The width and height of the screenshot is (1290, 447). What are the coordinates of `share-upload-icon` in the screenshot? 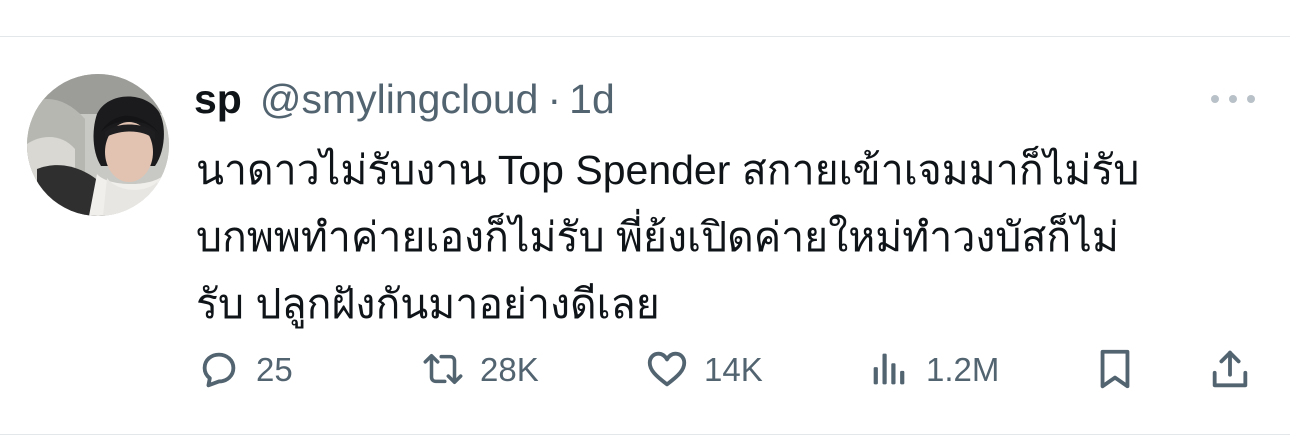 It's located at (1230, 369).